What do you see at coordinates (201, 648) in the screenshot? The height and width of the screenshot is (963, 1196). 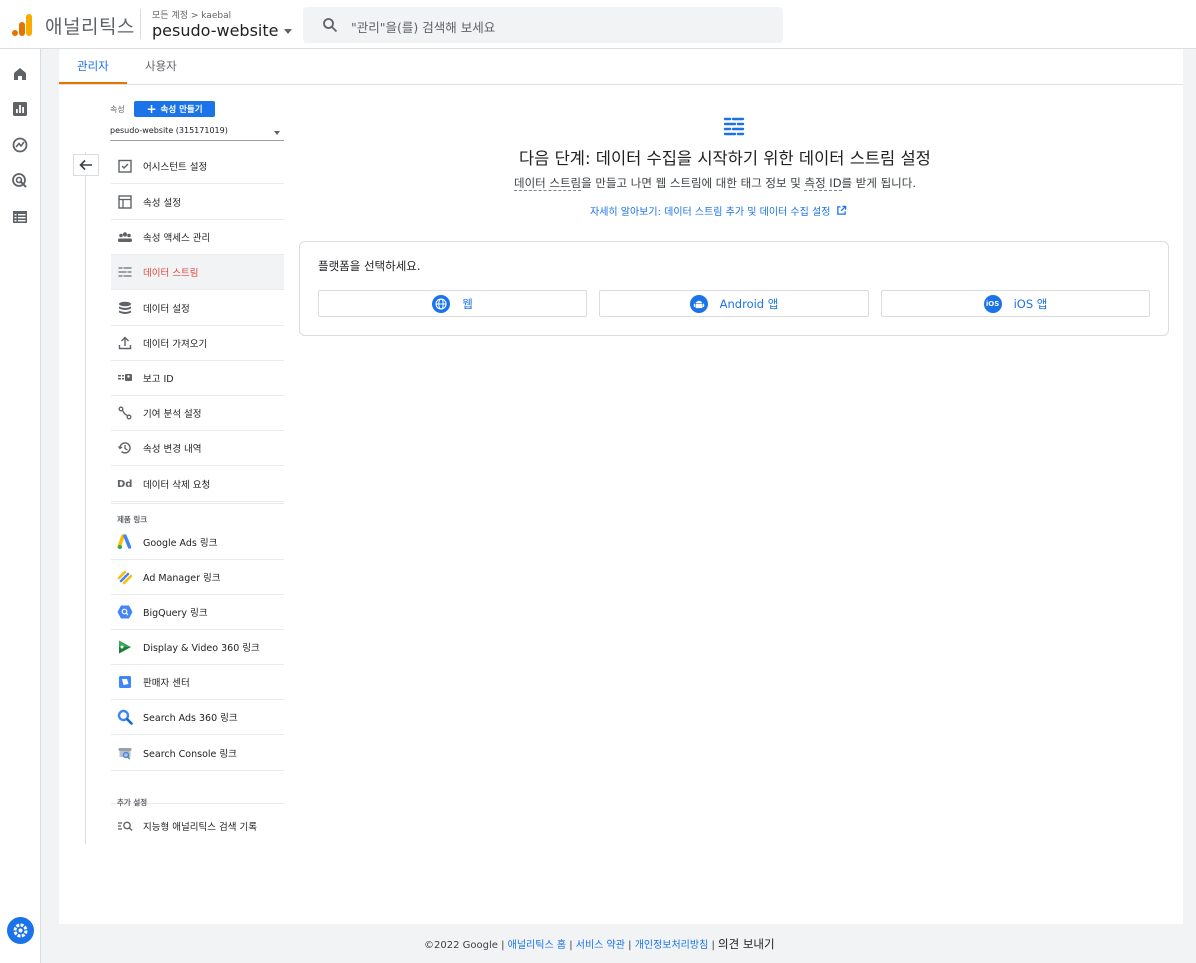 I see `nav-item-label: Display & Video 360 링크` at bounding box center [201, 648].